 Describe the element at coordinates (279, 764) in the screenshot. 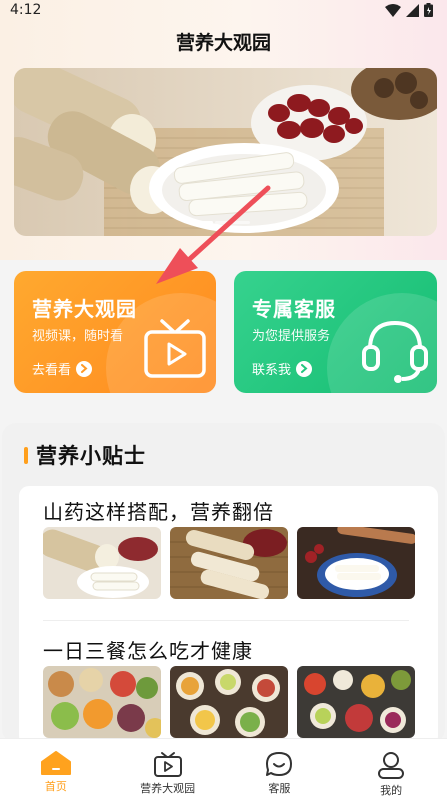

I see `chat-icon` at that location.